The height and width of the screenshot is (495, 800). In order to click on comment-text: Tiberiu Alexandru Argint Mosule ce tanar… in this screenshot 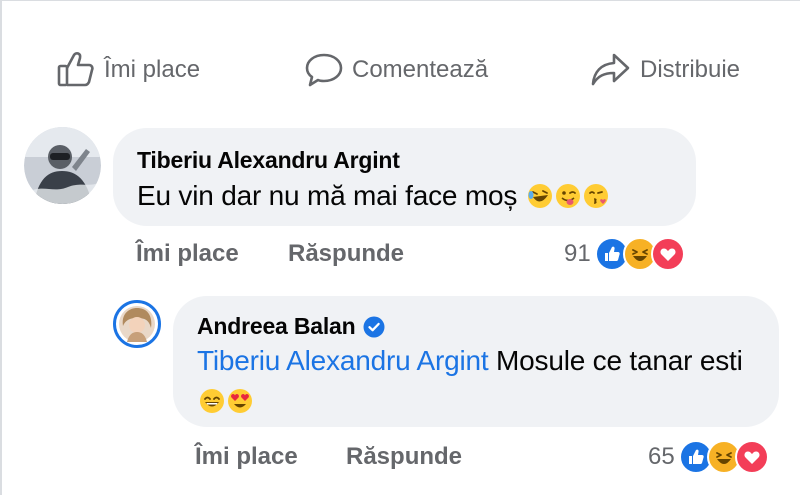, I will do `click(477, 381)`.